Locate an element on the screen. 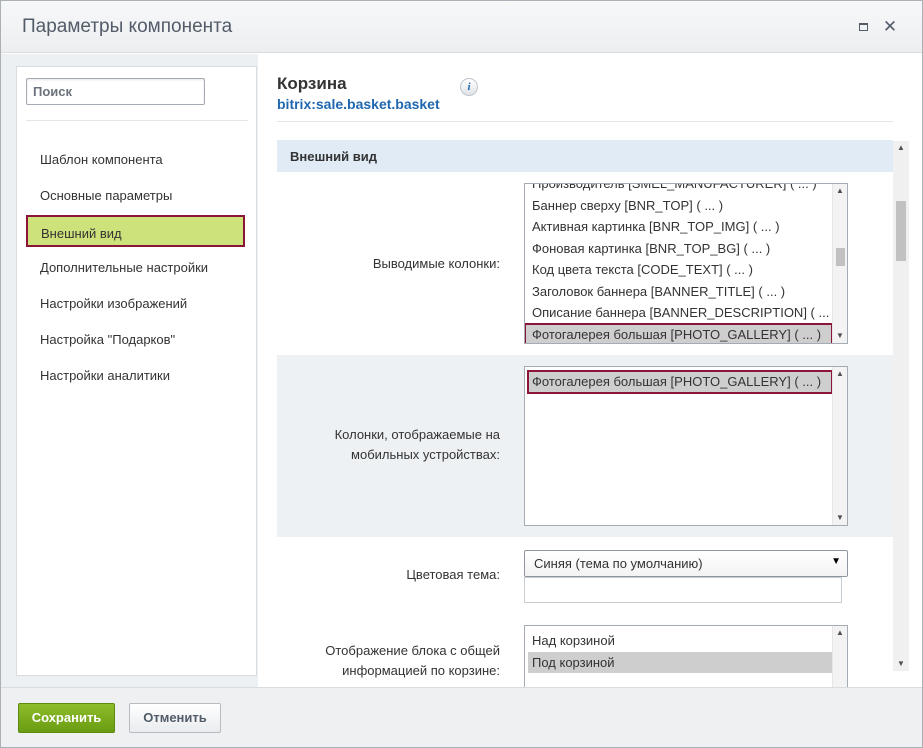 This screenshot has width=923, height=748. sidebar-item-additional: Дополнительные настройки is located at coordinates (137, 267).